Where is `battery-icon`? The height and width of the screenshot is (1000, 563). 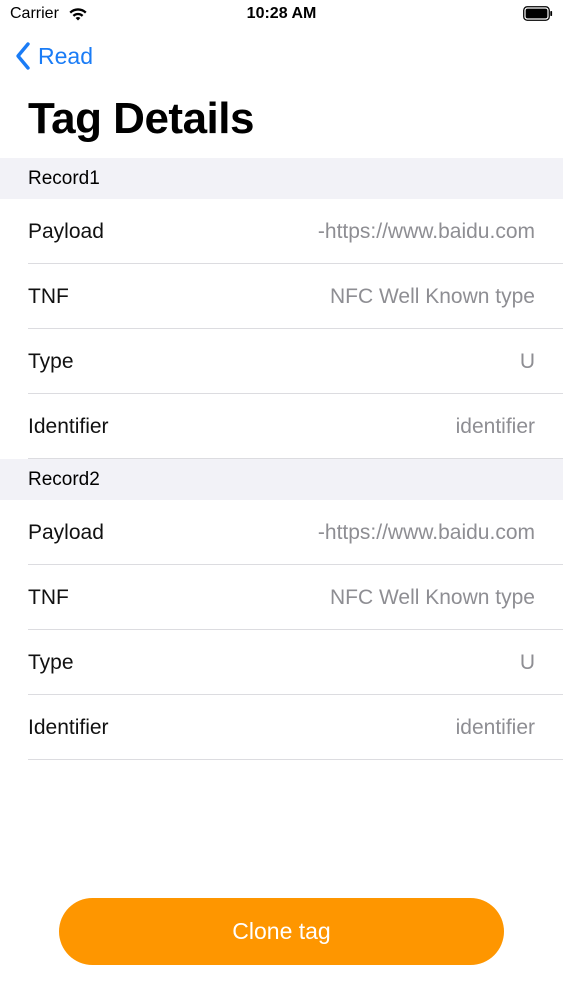 battery-icon is located at coordinates (538, 13).